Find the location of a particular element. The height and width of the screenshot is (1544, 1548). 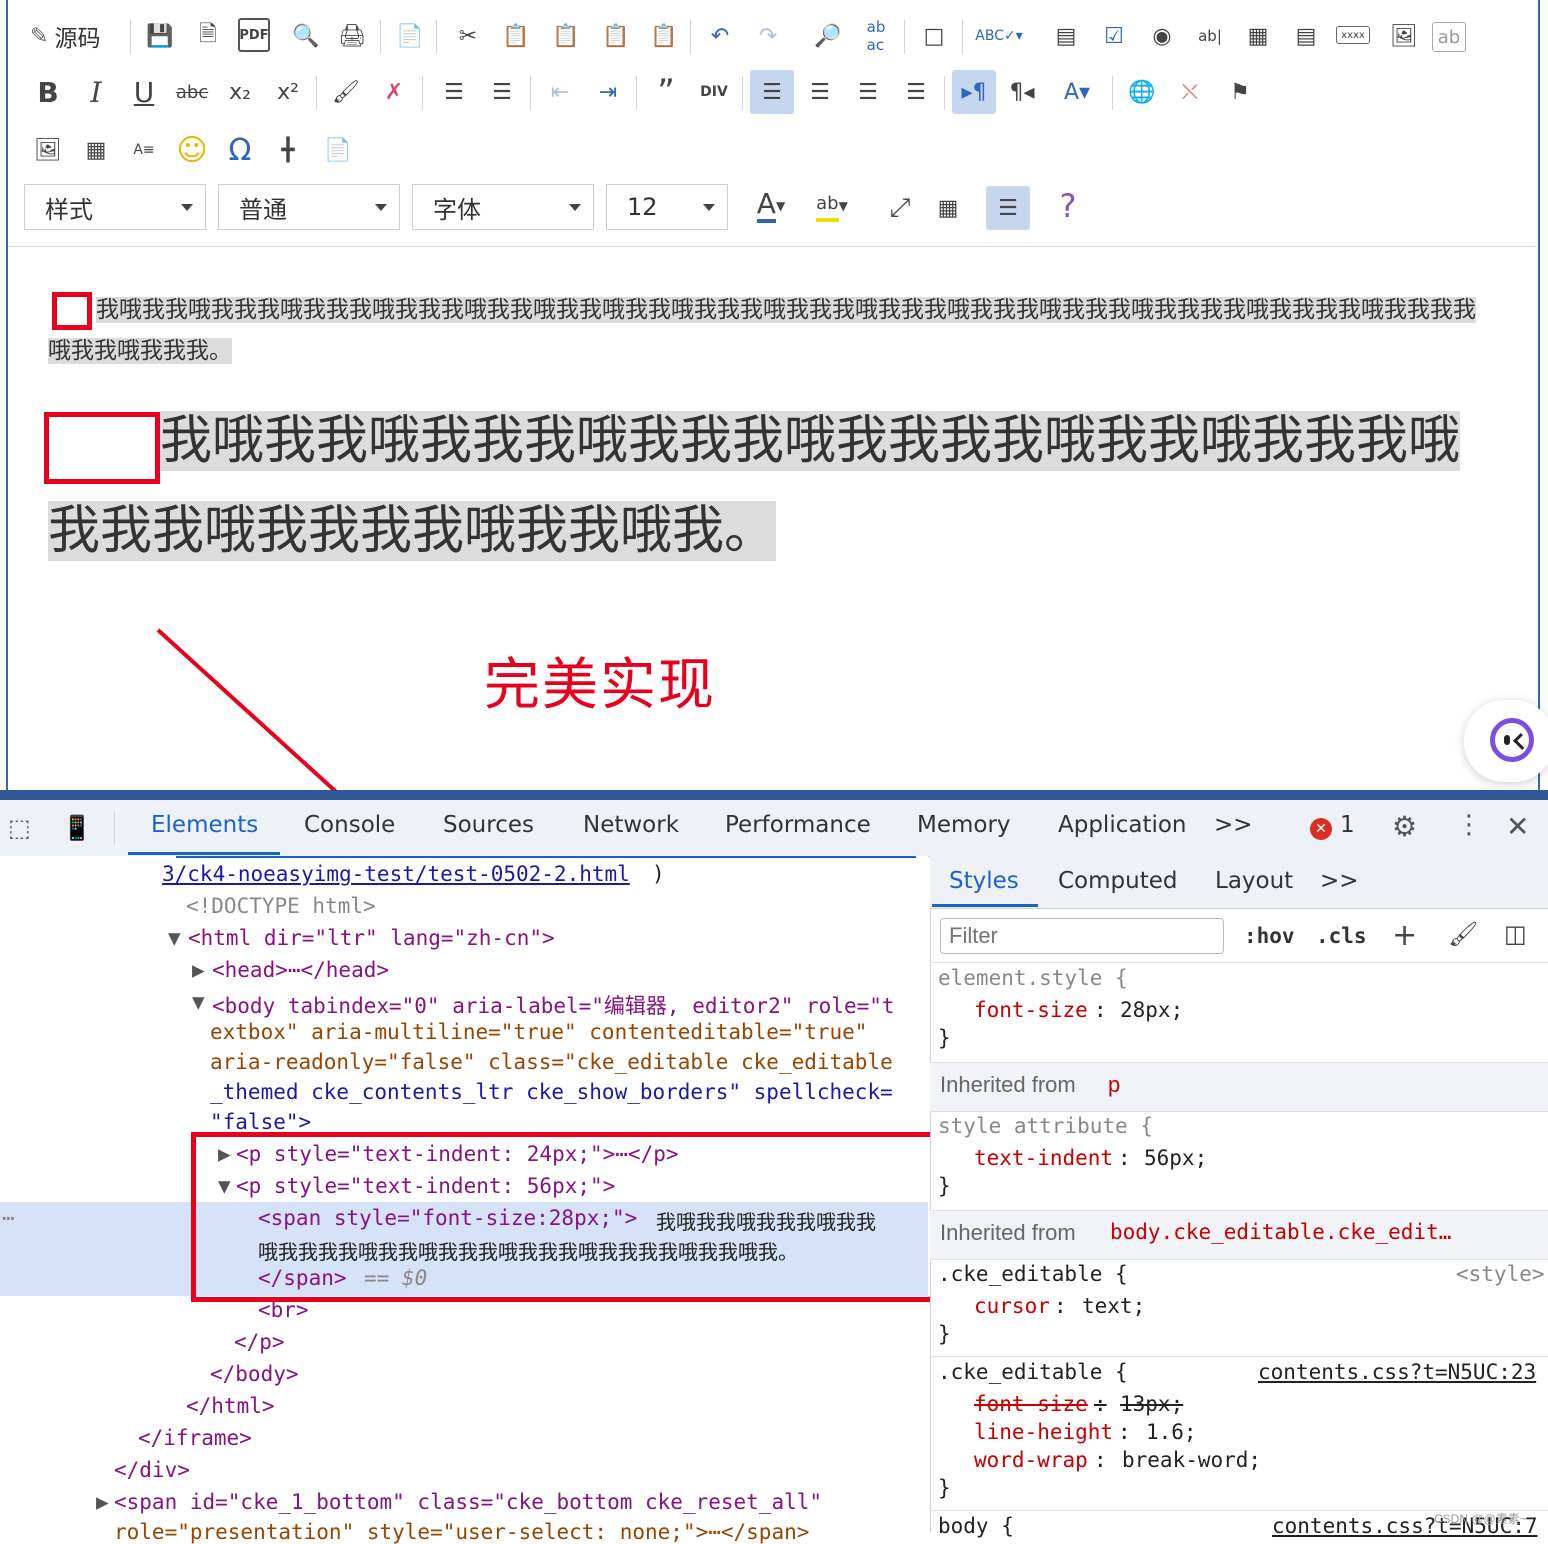

smiley-icon: ☺ is located at coordinates (192, 150).